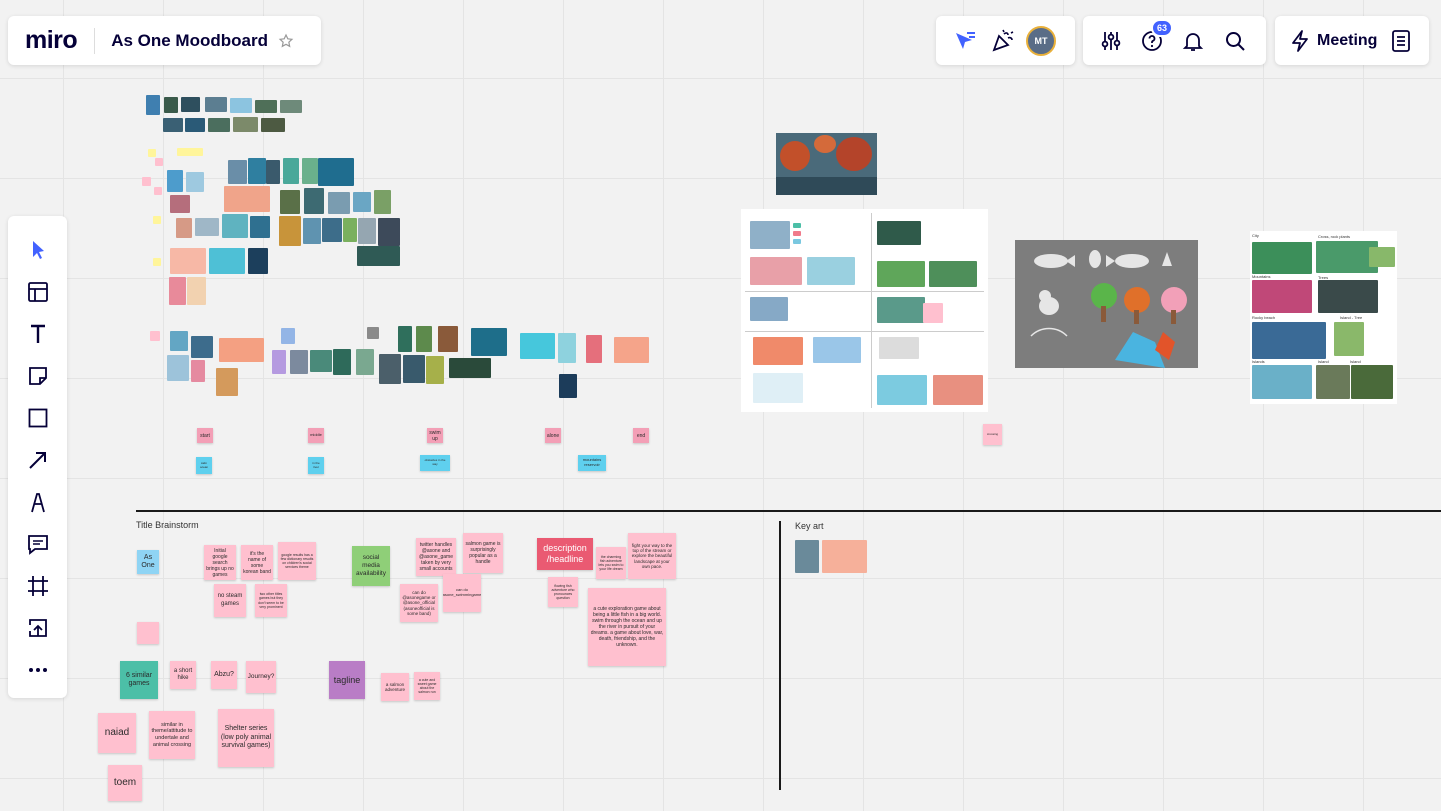  I want to click on note-salmon-adventure: a salmon adventure, so click(395, 687).